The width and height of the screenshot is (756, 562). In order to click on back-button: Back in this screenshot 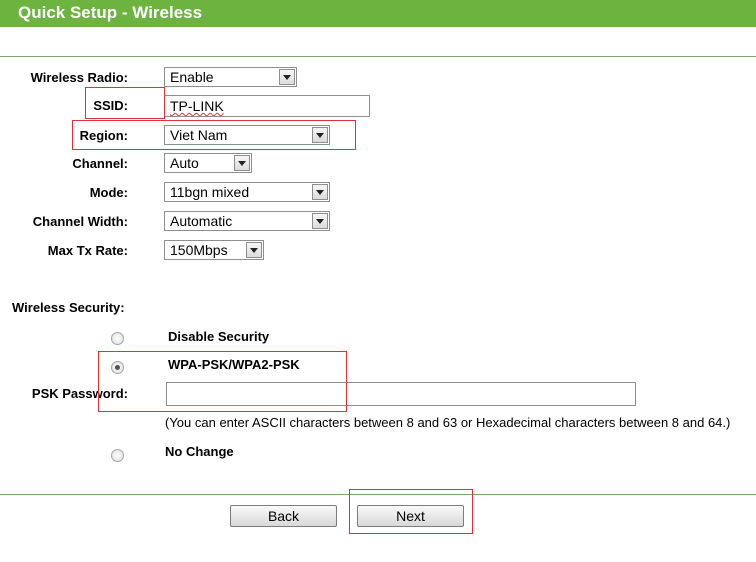, I will do `click(283, 516)`.